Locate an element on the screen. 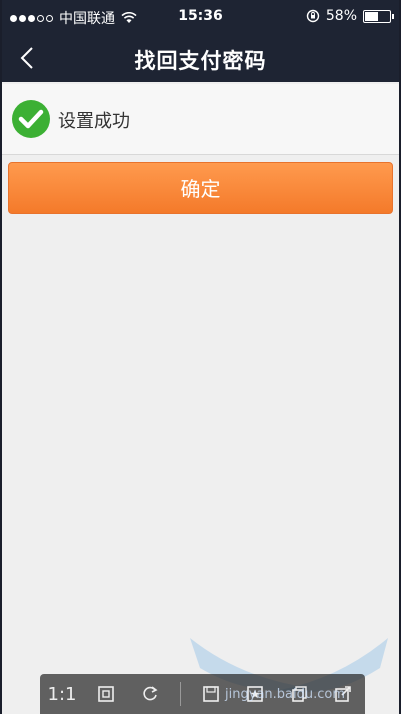 The height and width of the screenshot is (714, 401). result-row: 设置成功 is located at coordinates (200, 119).